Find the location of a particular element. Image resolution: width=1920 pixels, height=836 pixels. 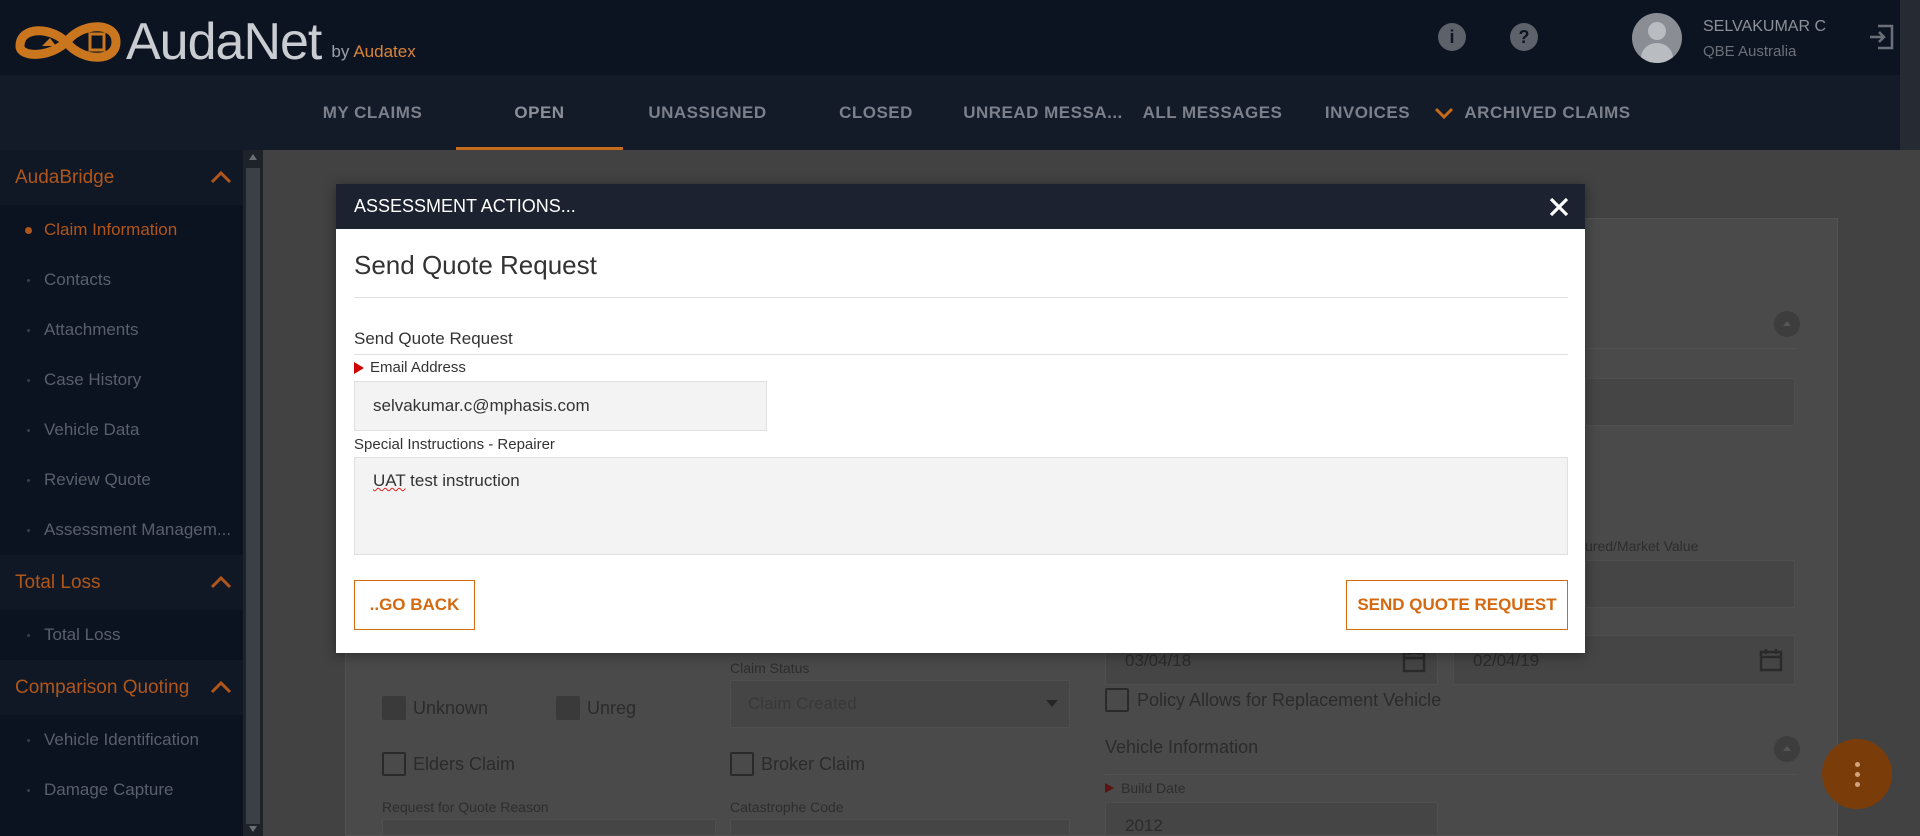

broker-claim-label: Broker Claim is located at coordinates (813, 764).